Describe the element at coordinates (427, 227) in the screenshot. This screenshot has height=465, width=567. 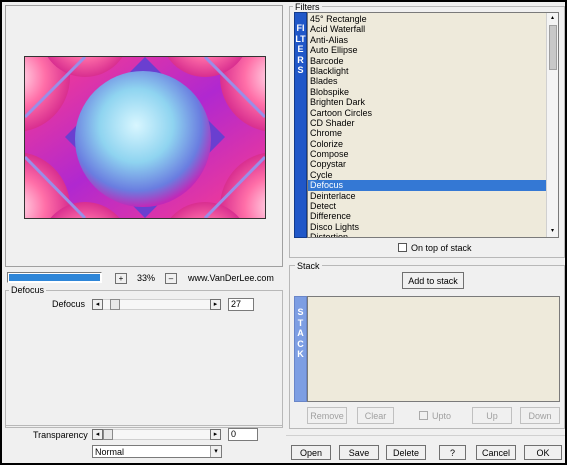
I see `filter-list-item: Disco Lights` at that location.